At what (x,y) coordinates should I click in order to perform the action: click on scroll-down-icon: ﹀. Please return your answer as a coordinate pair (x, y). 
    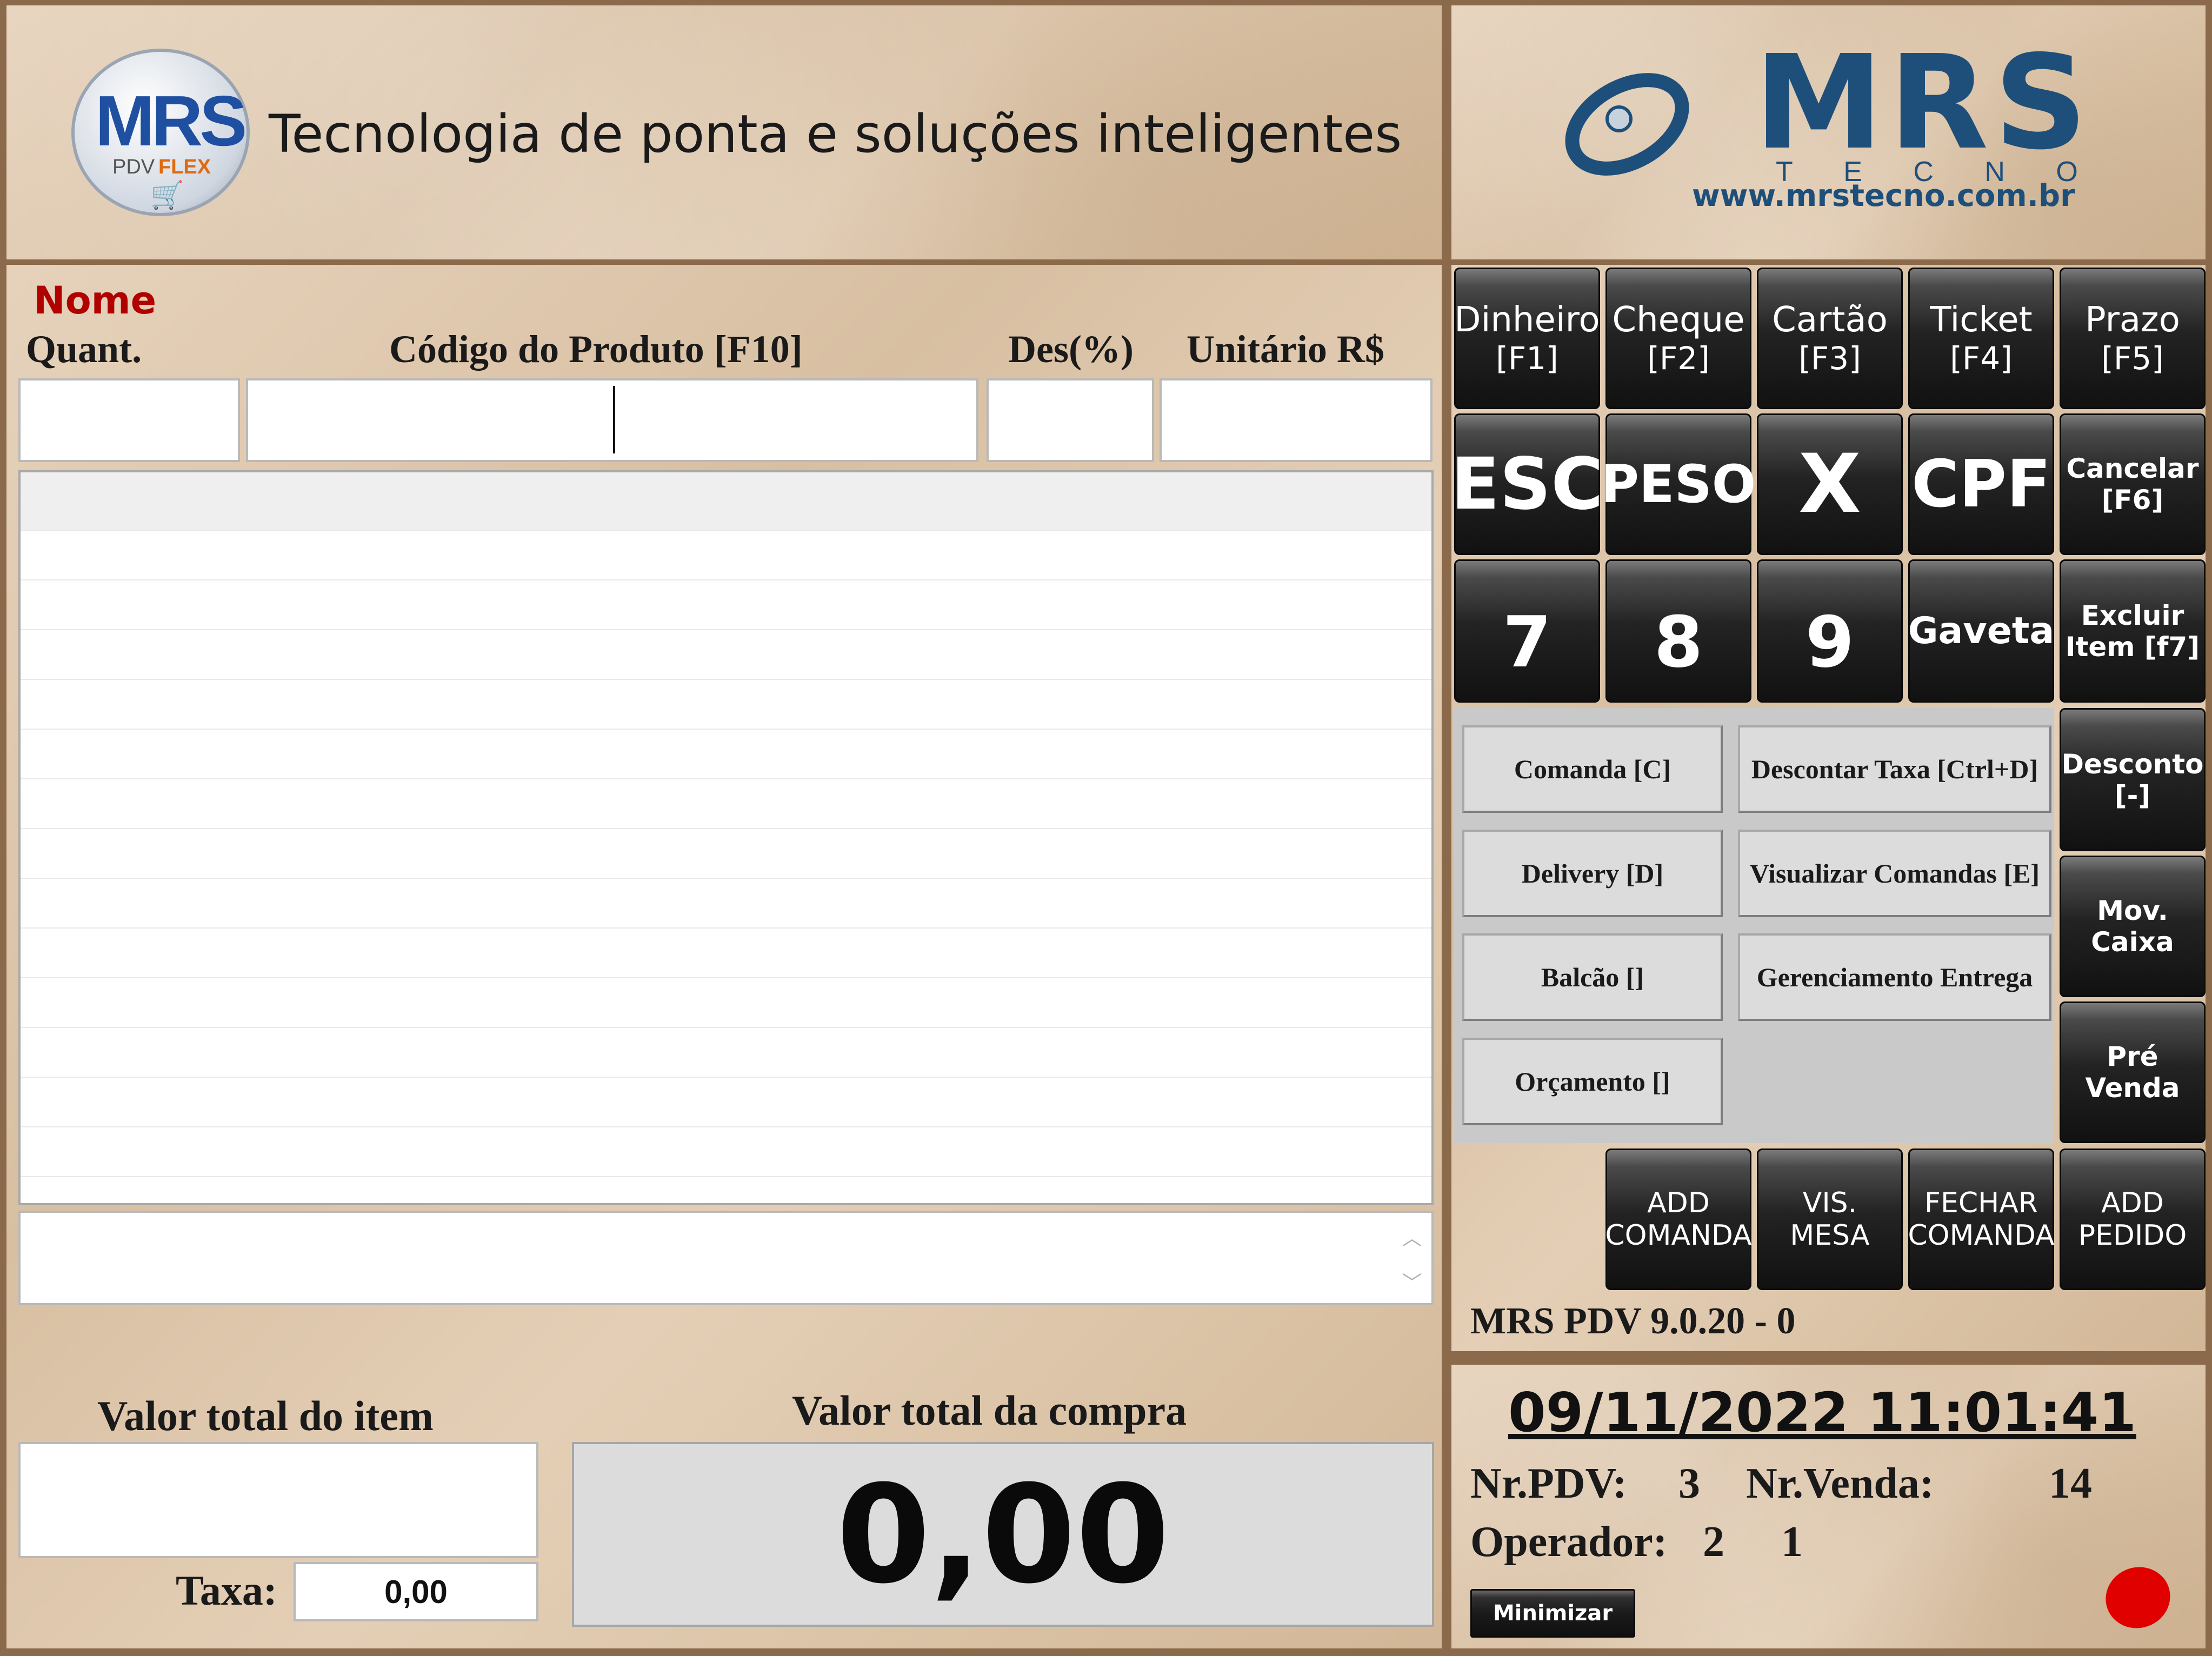
    Looking at the image, I should click on (1412, 1282).